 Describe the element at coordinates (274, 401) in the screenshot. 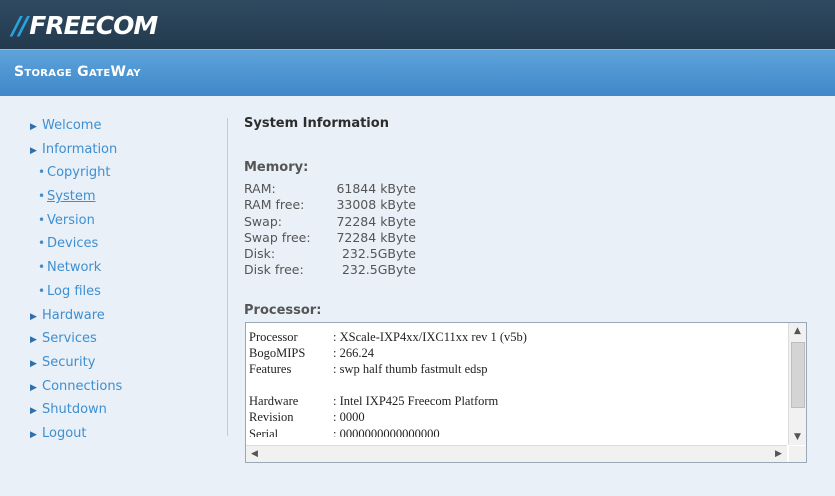

I see `processor-key: Hardware` at that location.